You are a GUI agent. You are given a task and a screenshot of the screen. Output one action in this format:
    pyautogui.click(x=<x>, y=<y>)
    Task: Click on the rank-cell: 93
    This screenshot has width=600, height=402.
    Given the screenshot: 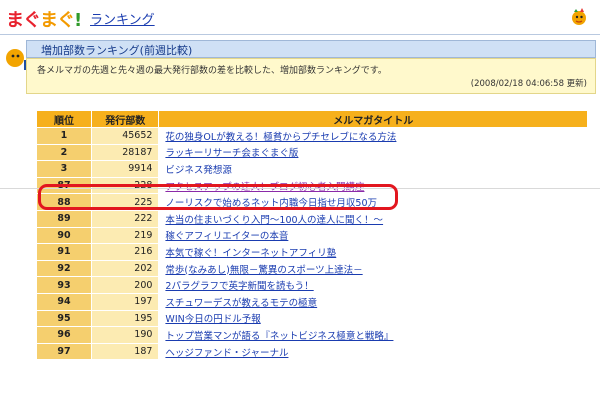 What is the action you would take?
    pyautogui.click(x=64, y=285)
    